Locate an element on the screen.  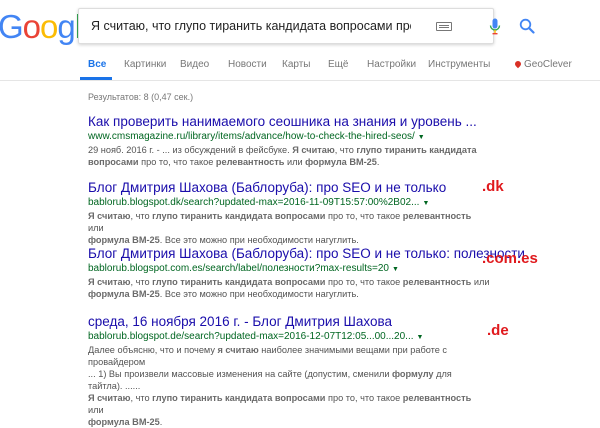
tab-tools: Инструменты is located at coordinates (459, 64).